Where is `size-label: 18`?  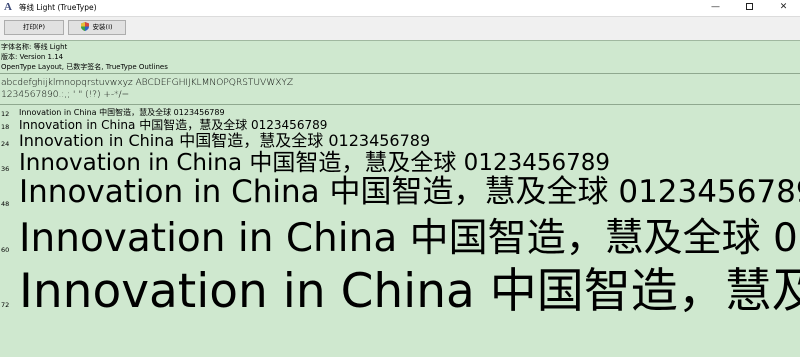
size-label: 18 is located at coordinates (5, 127).